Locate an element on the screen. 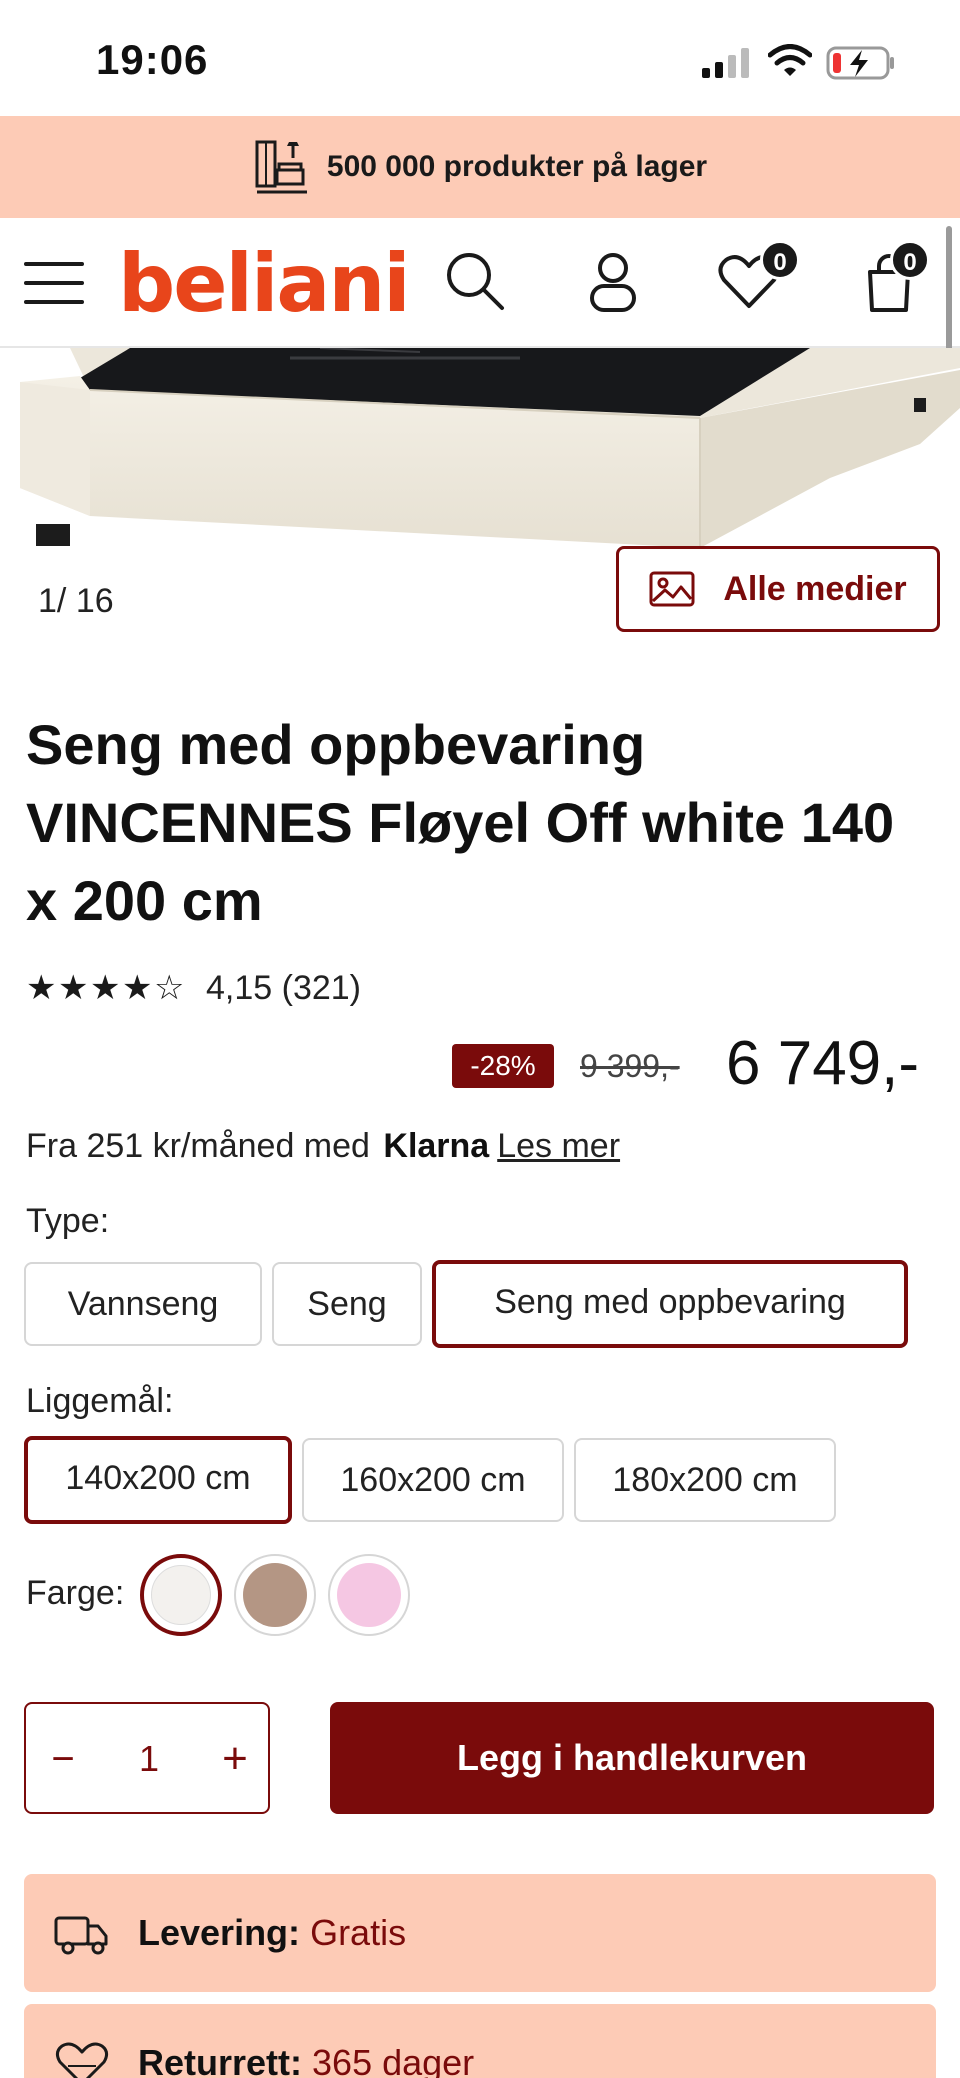  return-key: Returrett: is located at coordinates (220, 2060).